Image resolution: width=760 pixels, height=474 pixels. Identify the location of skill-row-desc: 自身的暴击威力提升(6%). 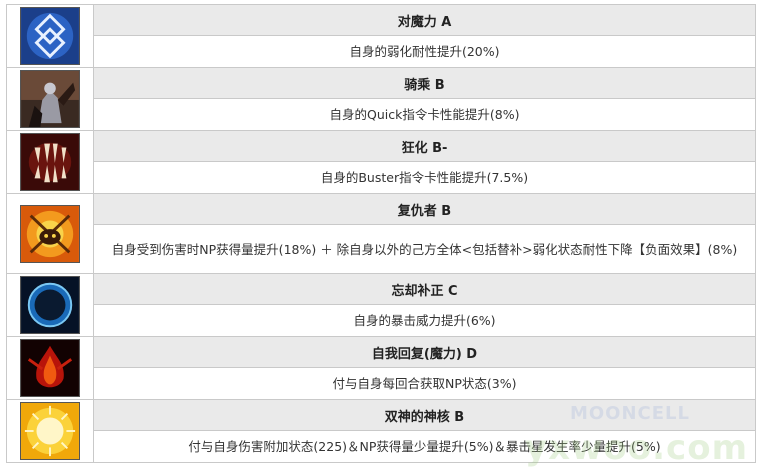
(381, 320).